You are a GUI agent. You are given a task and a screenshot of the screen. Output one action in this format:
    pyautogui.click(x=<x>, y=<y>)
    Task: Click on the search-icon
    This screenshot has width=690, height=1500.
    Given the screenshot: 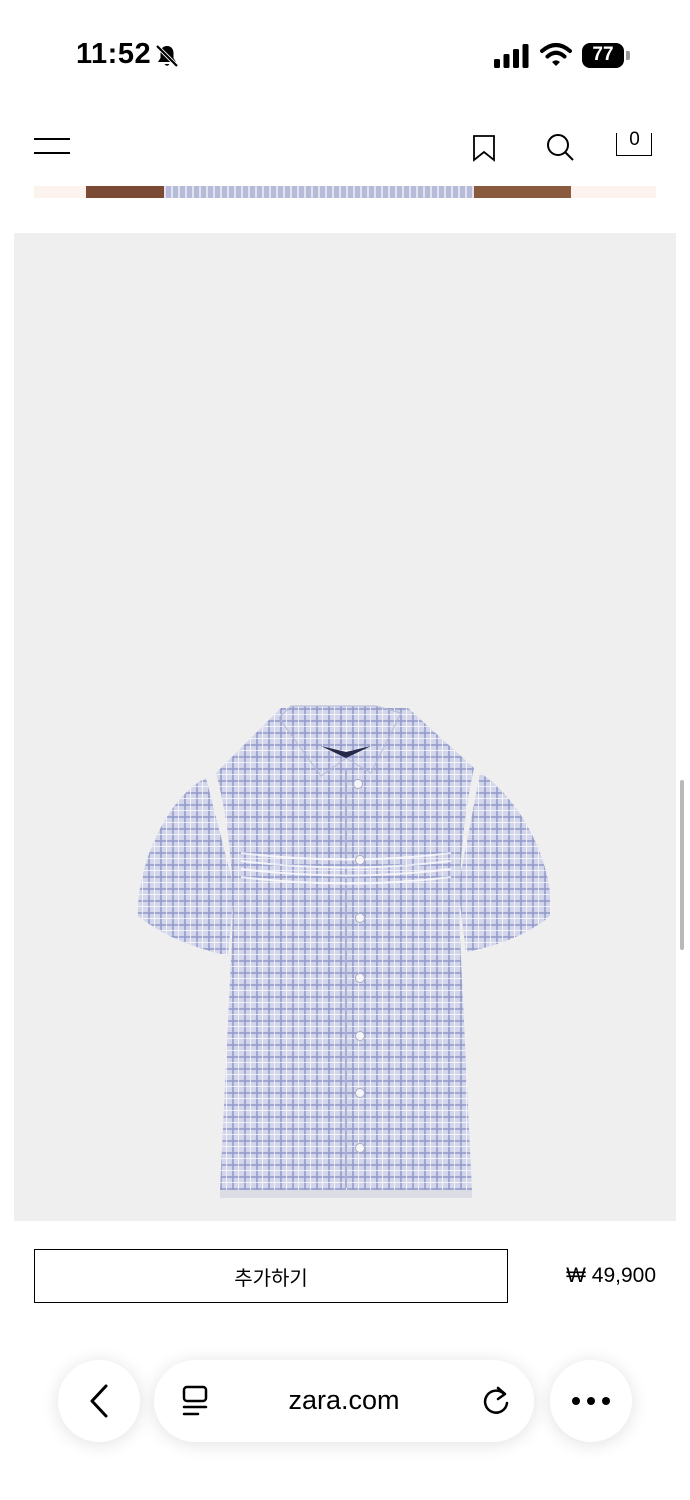 What is the action you would take?
    pyautogui.click(x=560, y=148)
    